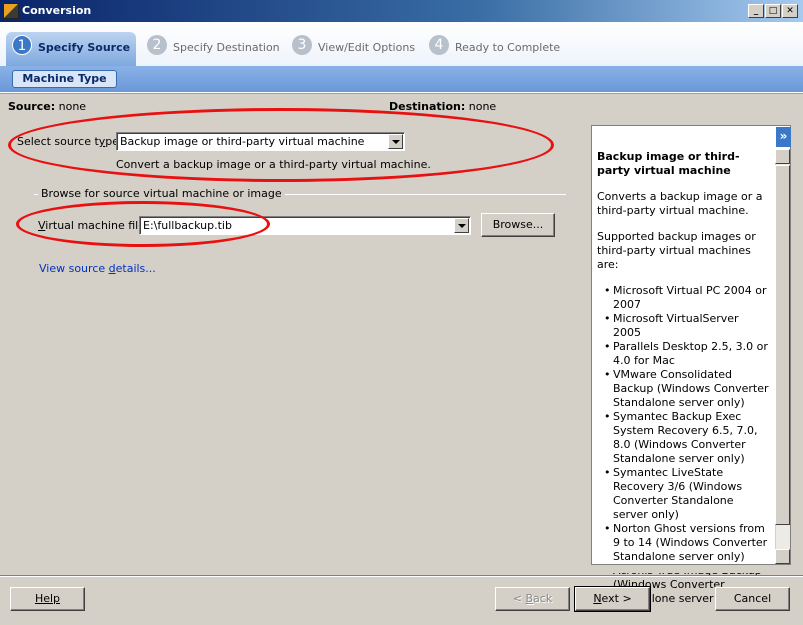 The width and height of the screenshot is (803, 625). I want to click on subtab-strip, so click(401, 79).